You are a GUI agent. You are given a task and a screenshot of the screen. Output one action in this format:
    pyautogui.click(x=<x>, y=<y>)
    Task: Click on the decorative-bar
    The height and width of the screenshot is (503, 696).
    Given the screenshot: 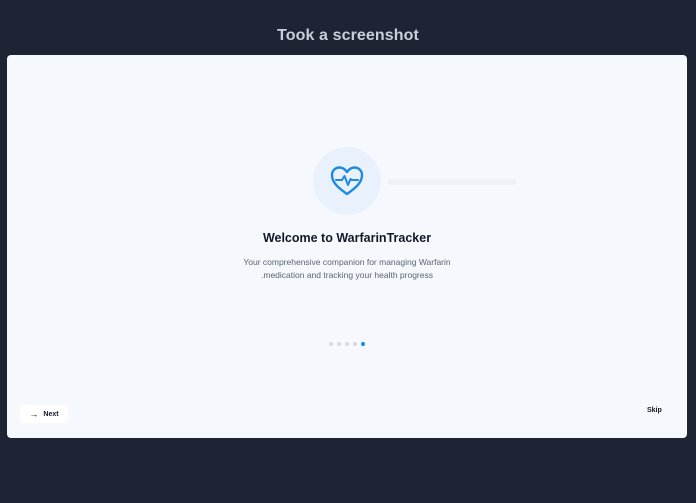 What is the action you would take?
    pyautogui.click(x=452, y=182)
    